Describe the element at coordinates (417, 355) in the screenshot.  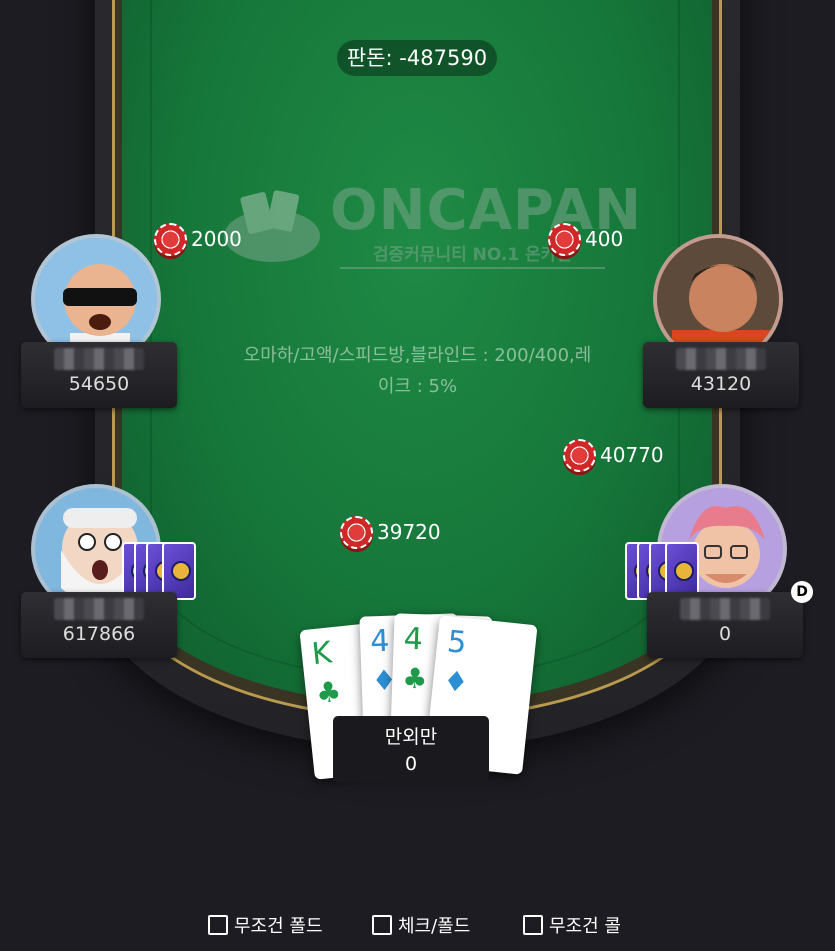
I see `table-info-line1: 오마하/고액/스피드방,블라인드 : 200/400,레` at that location.